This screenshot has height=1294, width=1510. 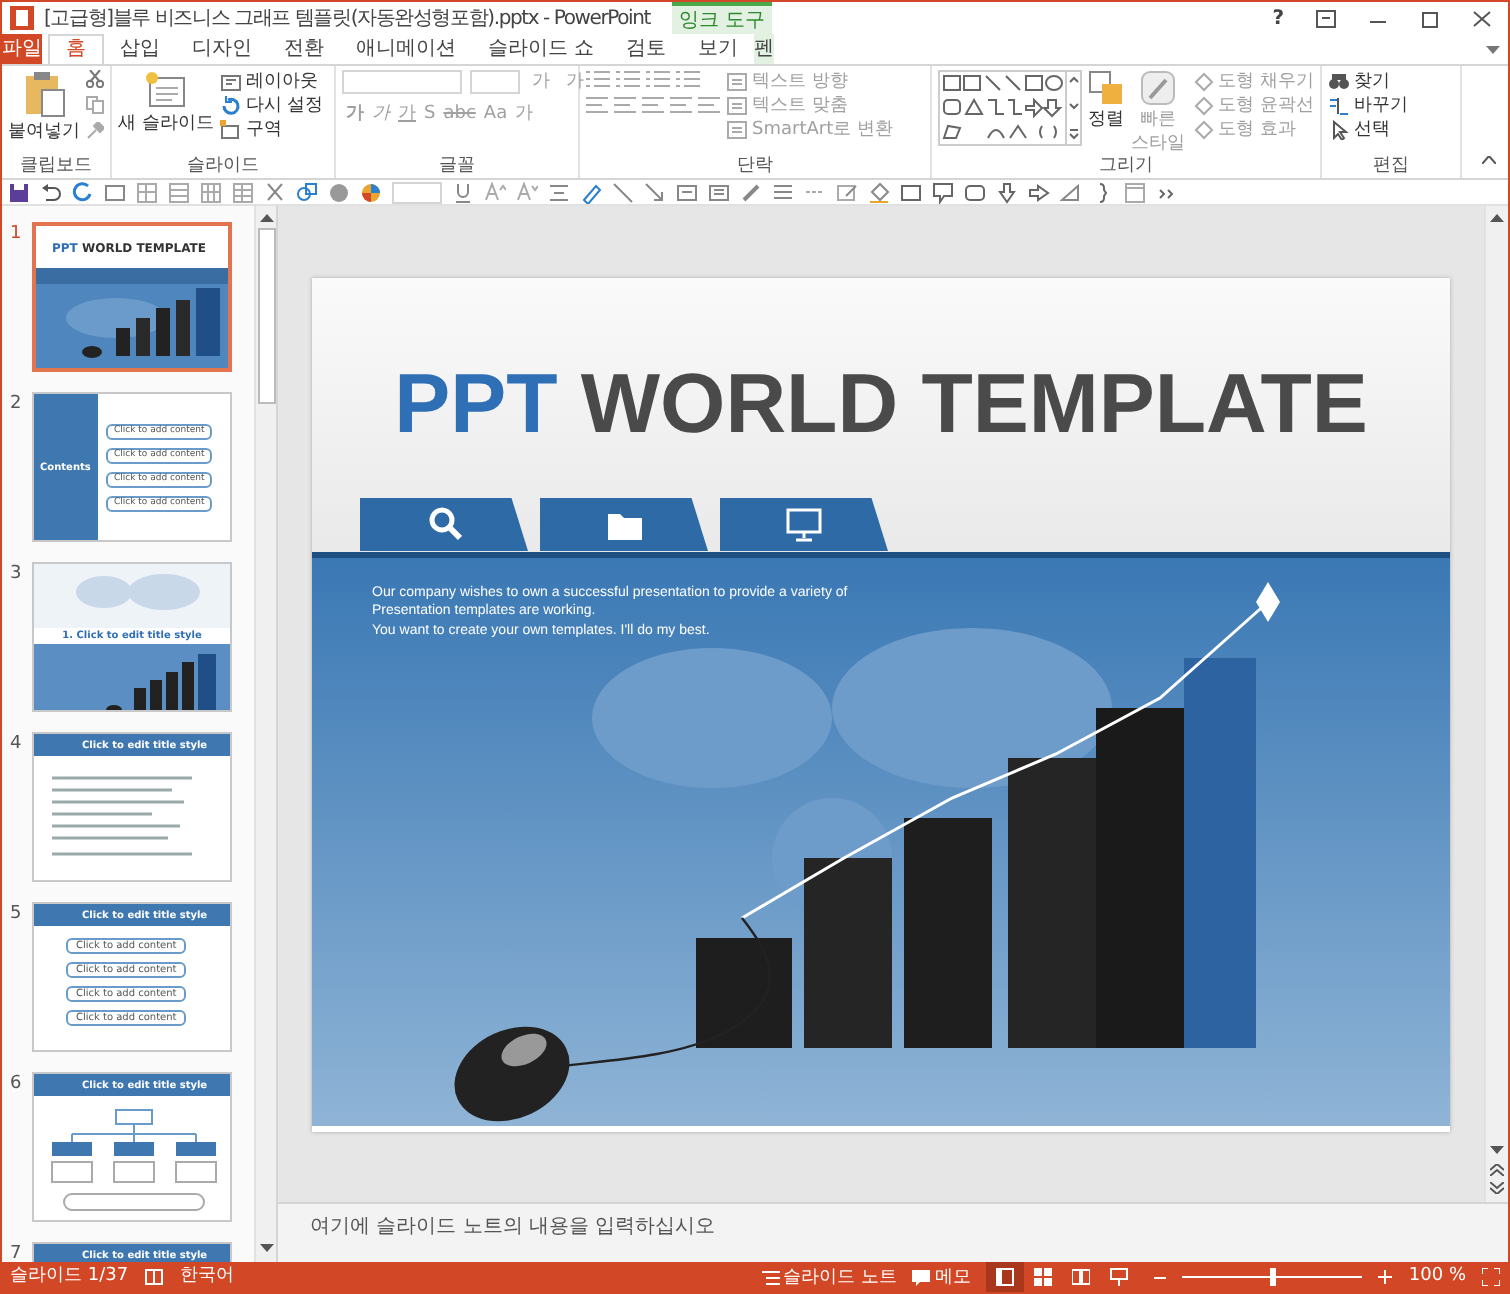 What do you see at coordinates (140, 49) in the screenshot?
I see `ribbon-tab: 삽입` at bounding box center [140, 49].